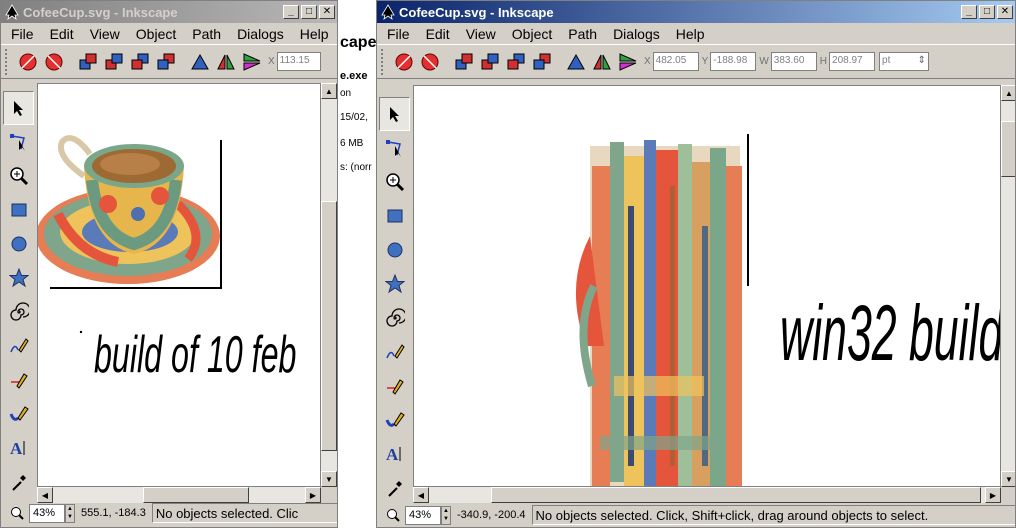  Describe the element at coordinates (733, 61) in the screenshot. I see `y-field: -188.98` at that location.